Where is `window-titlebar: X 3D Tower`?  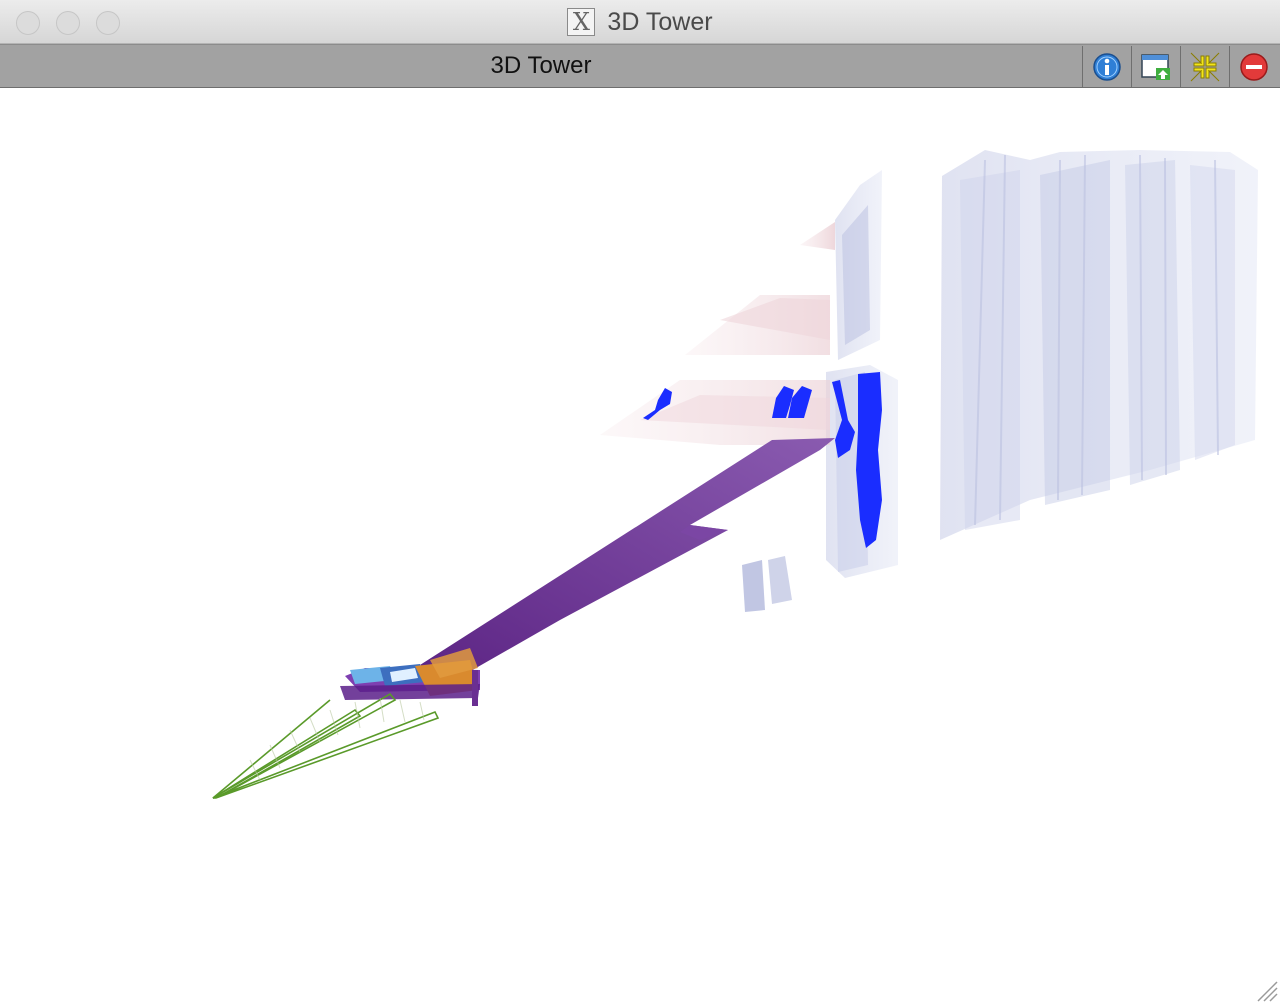
window-titlebar: X 3D Tower is located at coordinates (640, 22).